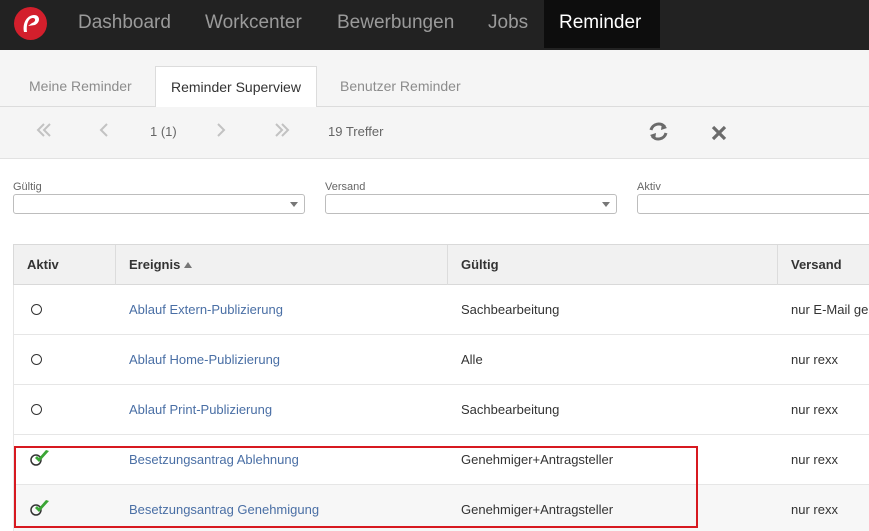 This screenshot has width=869, height=531. Describe the element at coordinates (345, 187) in the screenshot. I see `filter-label-versand: Versand` at that location.